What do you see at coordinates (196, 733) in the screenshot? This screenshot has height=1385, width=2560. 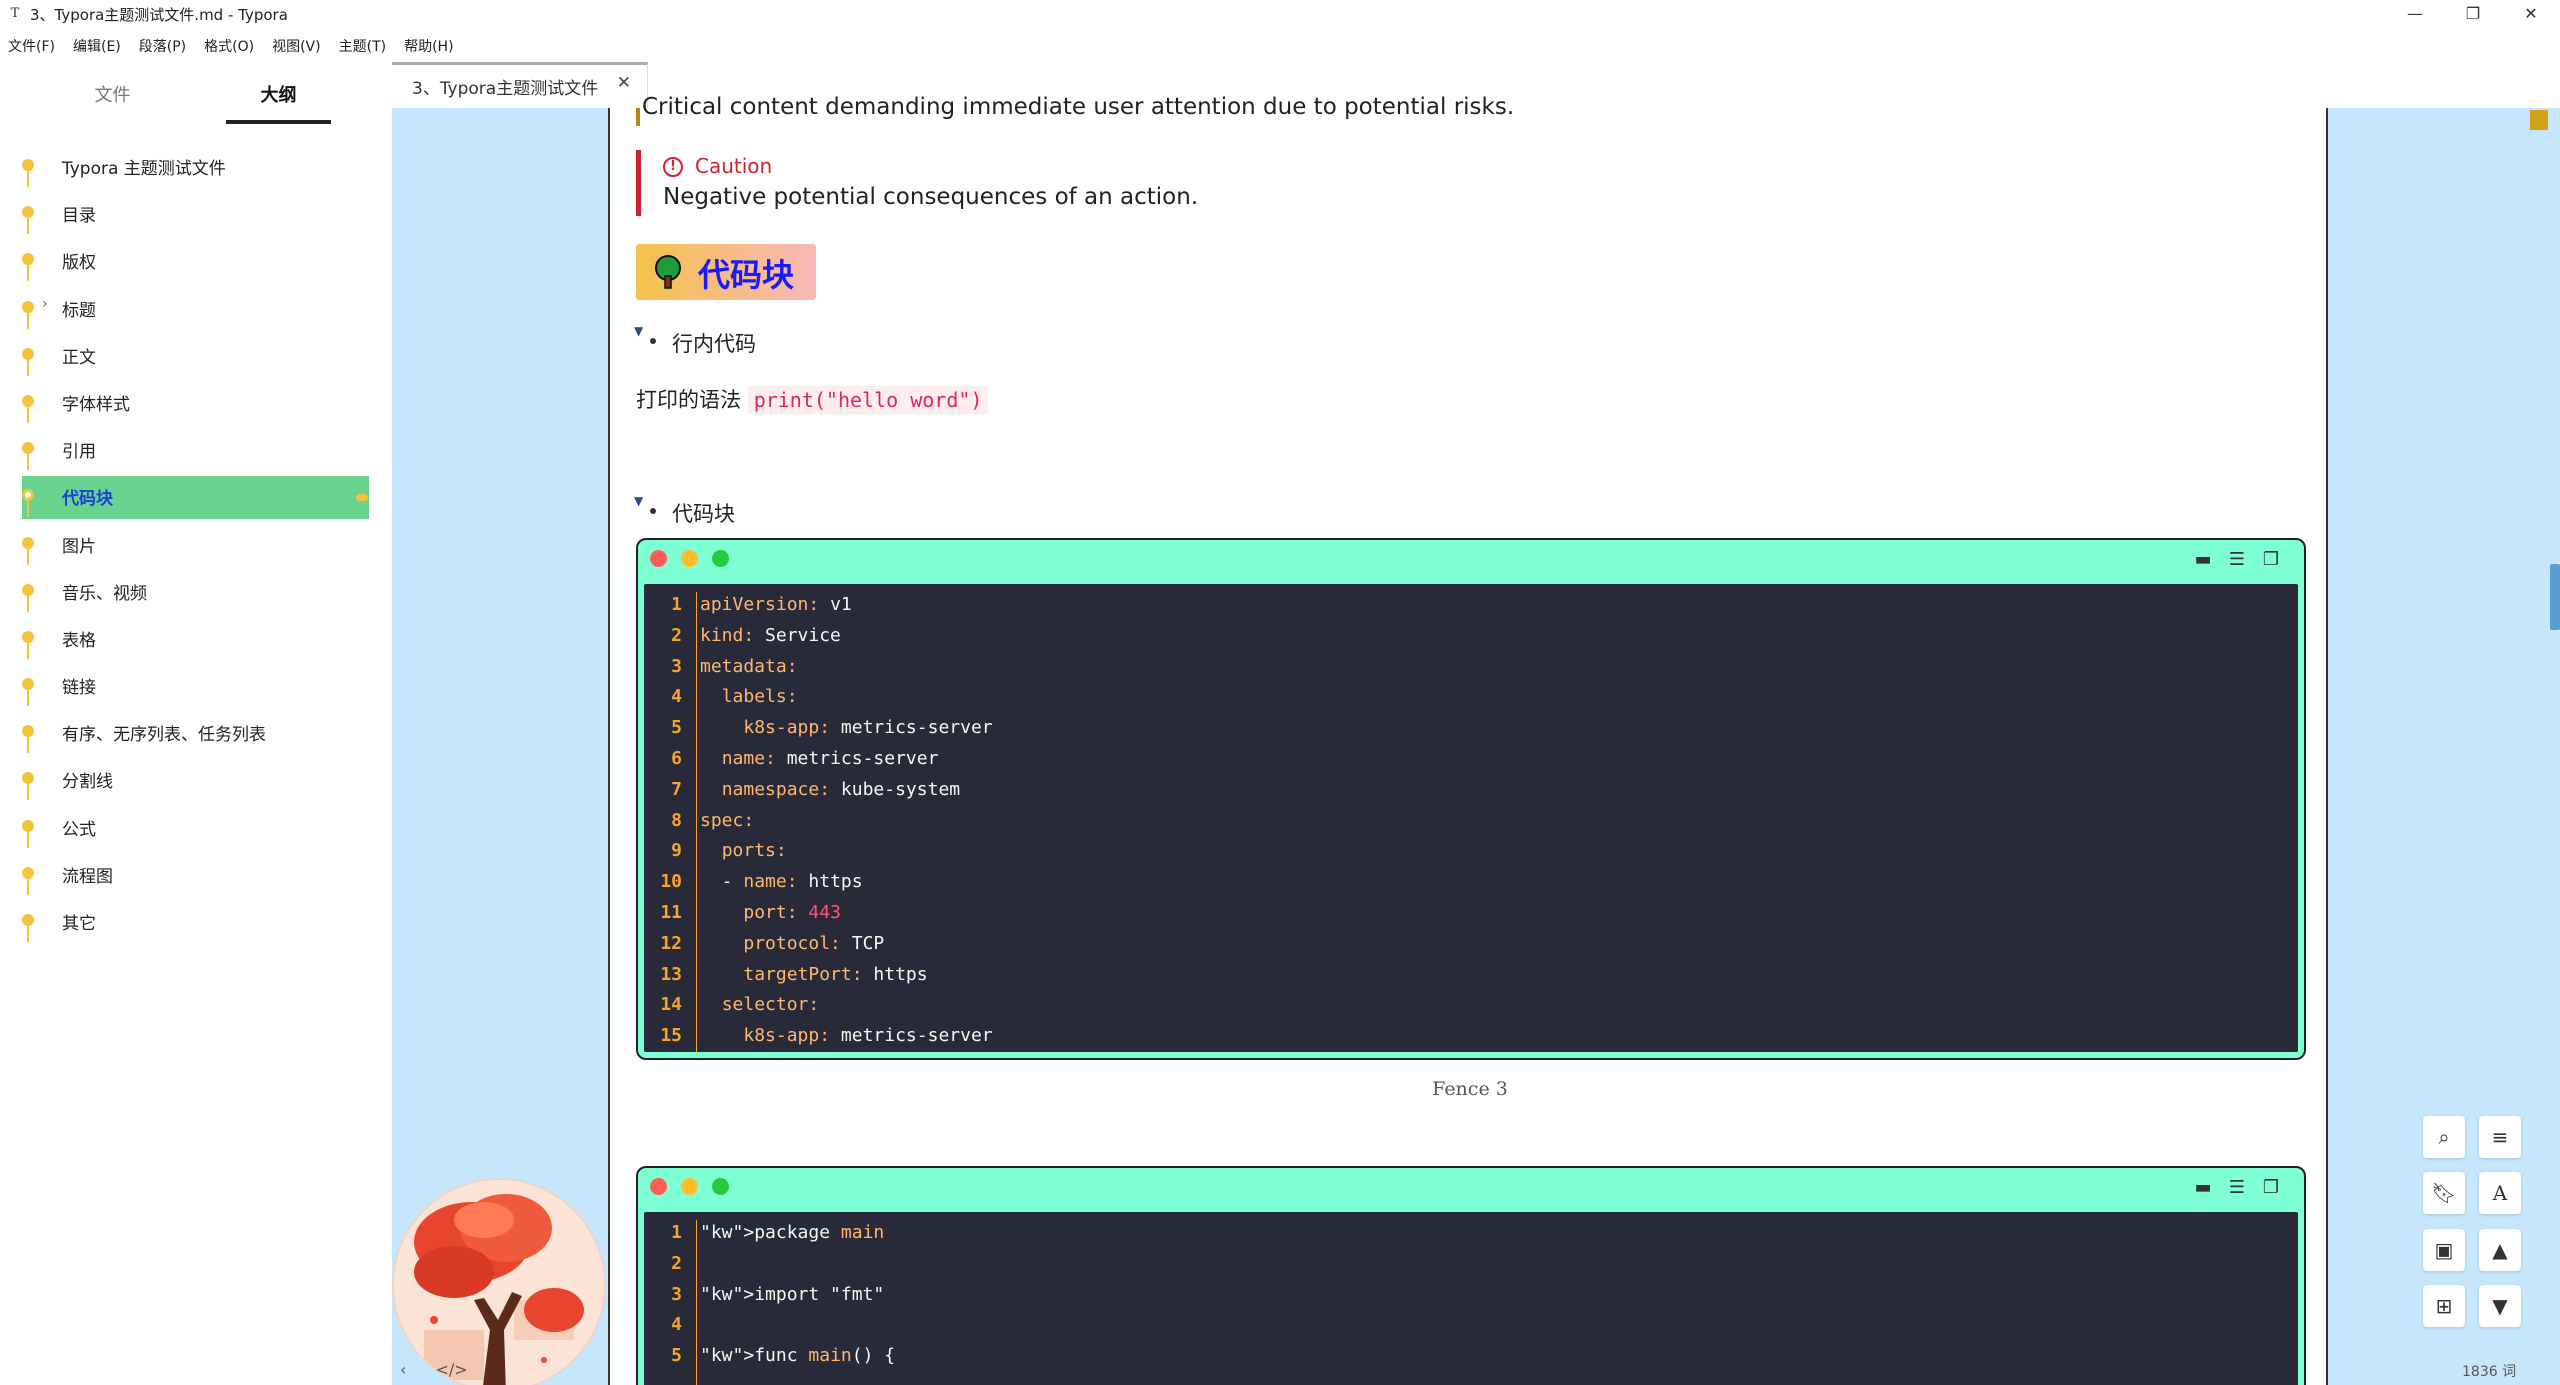 I see `outline-item: 有序、无序列表、任务列表` at bounding box center [196, 733].